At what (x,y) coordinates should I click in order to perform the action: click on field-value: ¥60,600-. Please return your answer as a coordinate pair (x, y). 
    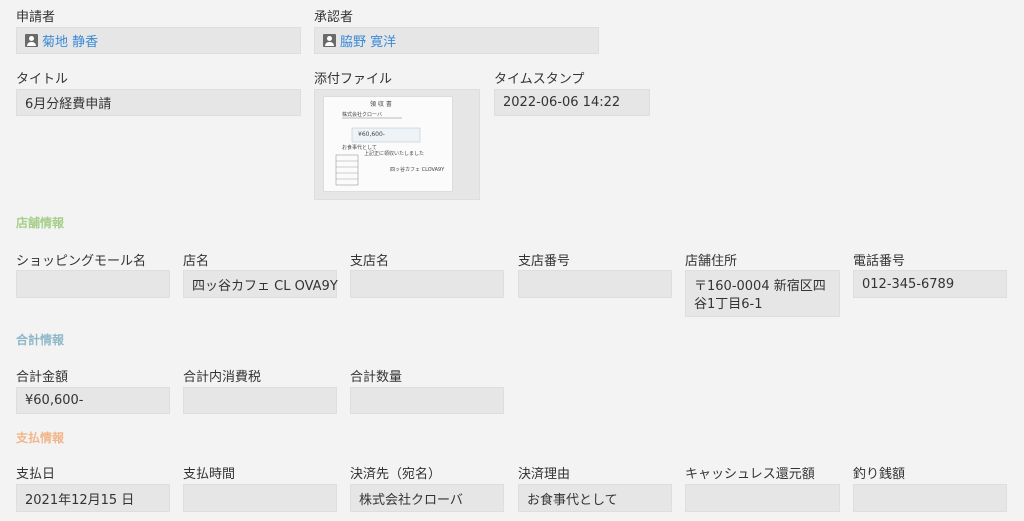
    Looking at the image, I should click on (93, 400).